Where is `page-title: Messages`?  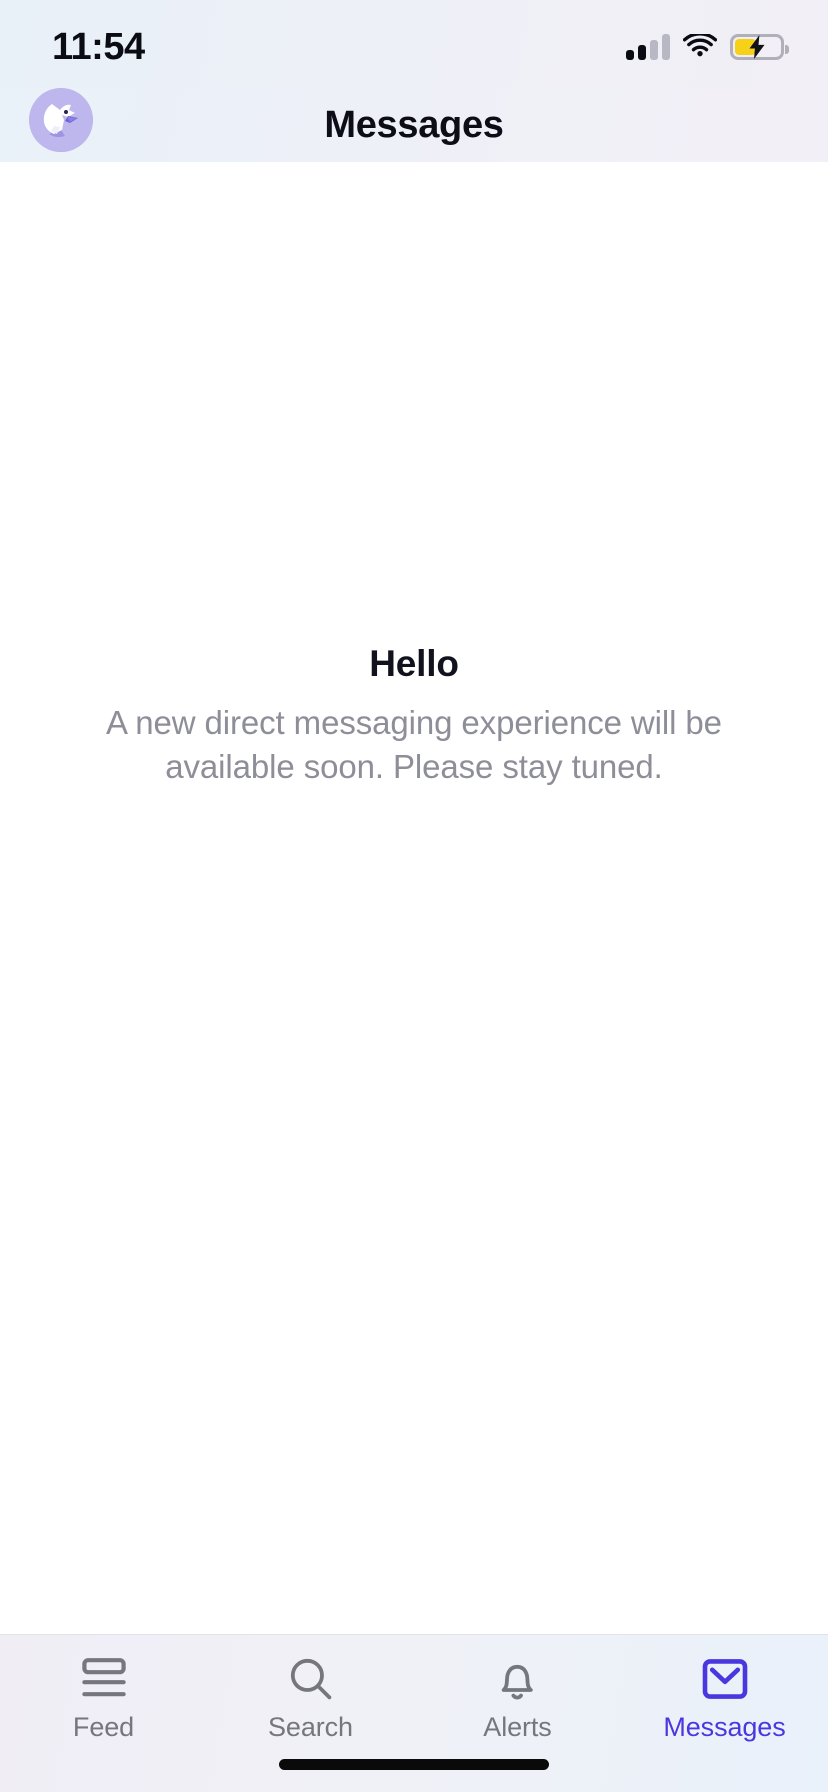
page-title: Messages is located at coordinates (414, 124).